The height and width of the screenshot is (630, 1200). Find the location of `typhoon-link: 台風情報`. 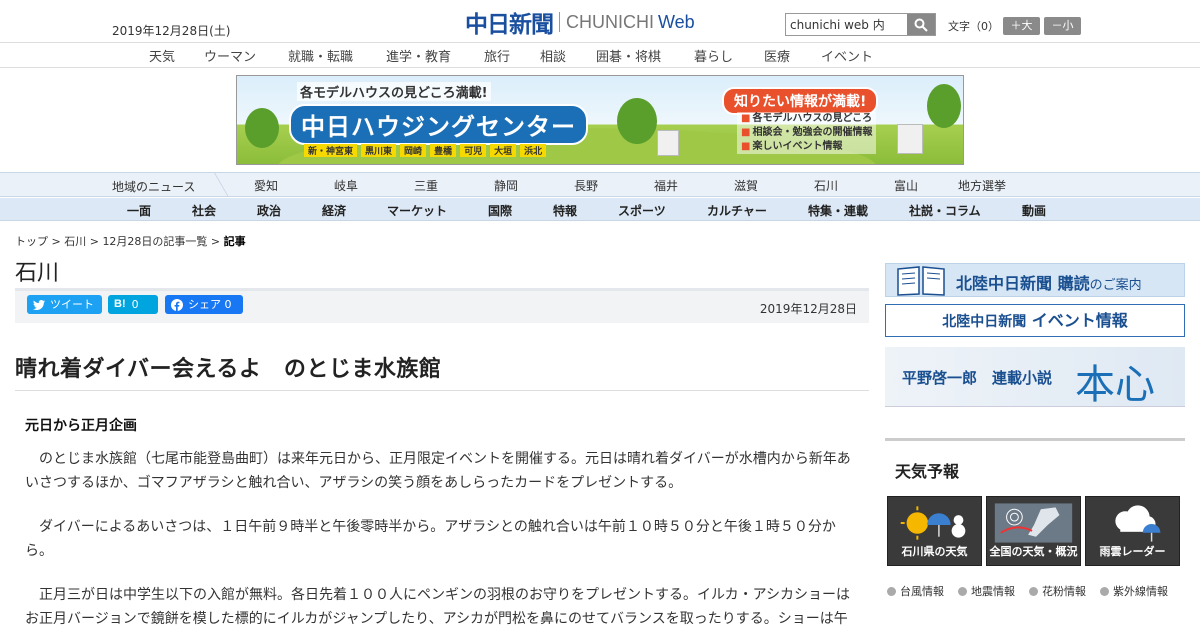

typhoon-link: 台風情報 is located at coordinates (915, 591).